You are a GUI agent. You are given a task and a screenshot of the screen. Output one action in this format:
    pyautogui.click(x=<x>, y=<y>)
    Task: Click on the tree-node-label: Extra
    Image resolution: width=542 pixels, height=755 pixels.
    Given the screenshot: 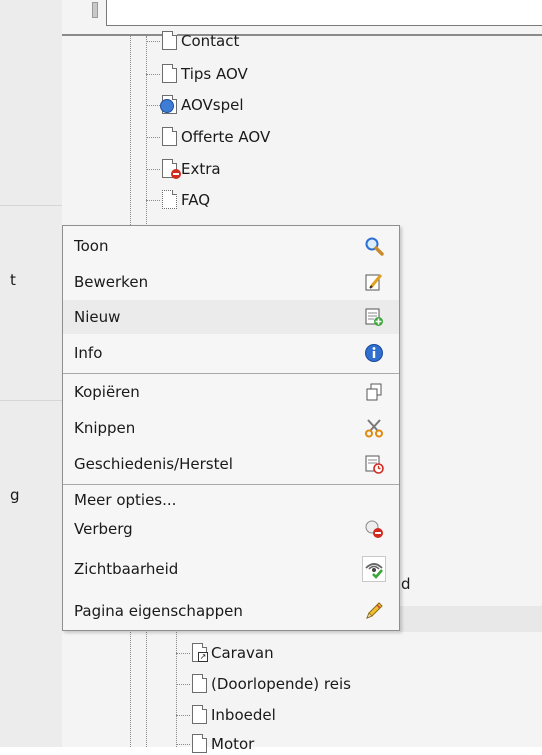 What is the action you would take?
    pyautogui.click(x=201, y=169)
    